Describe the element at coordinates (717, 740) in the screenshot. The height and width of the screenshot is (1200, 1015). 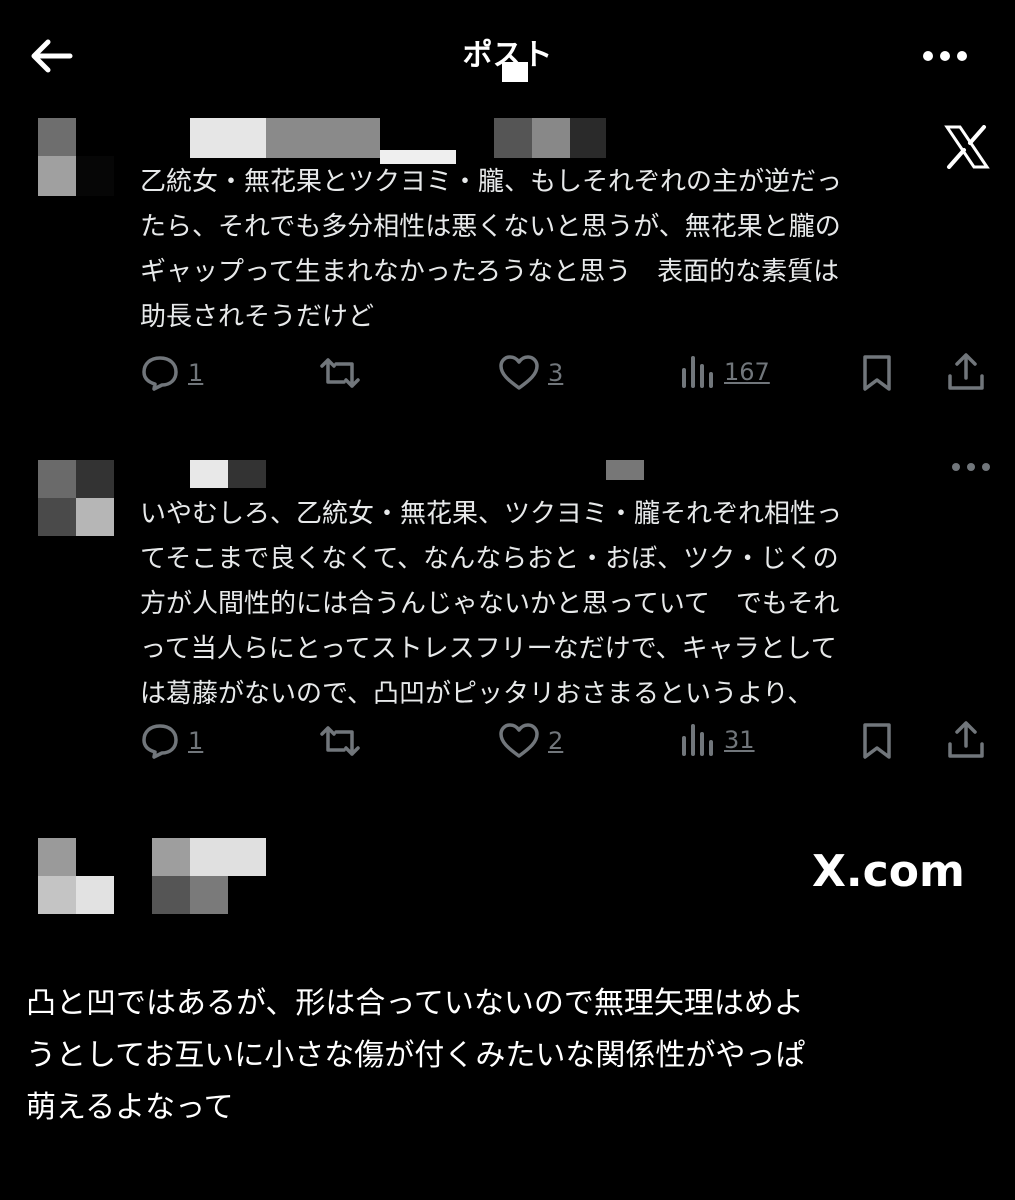
I see `views-button: 31` at that location.